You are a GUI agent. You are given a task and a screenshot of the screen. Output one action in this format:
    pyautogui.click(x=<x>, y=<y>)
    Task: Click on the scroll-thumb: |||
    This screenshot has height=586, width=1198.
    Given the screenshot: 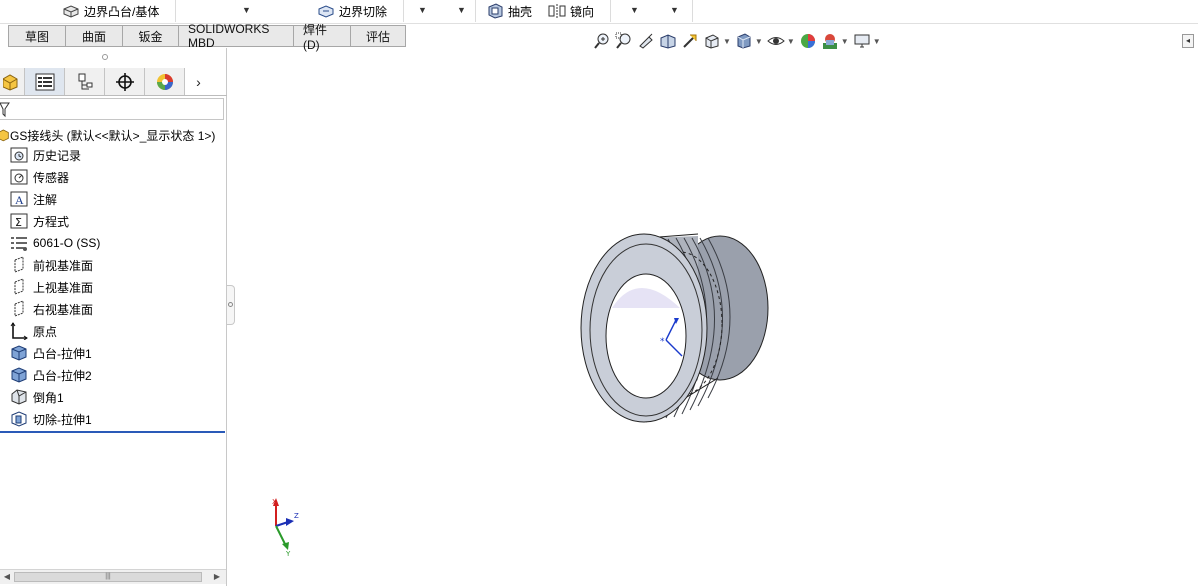 What is the action you would take?
    pyautogui.click(x=108, y=577)
    